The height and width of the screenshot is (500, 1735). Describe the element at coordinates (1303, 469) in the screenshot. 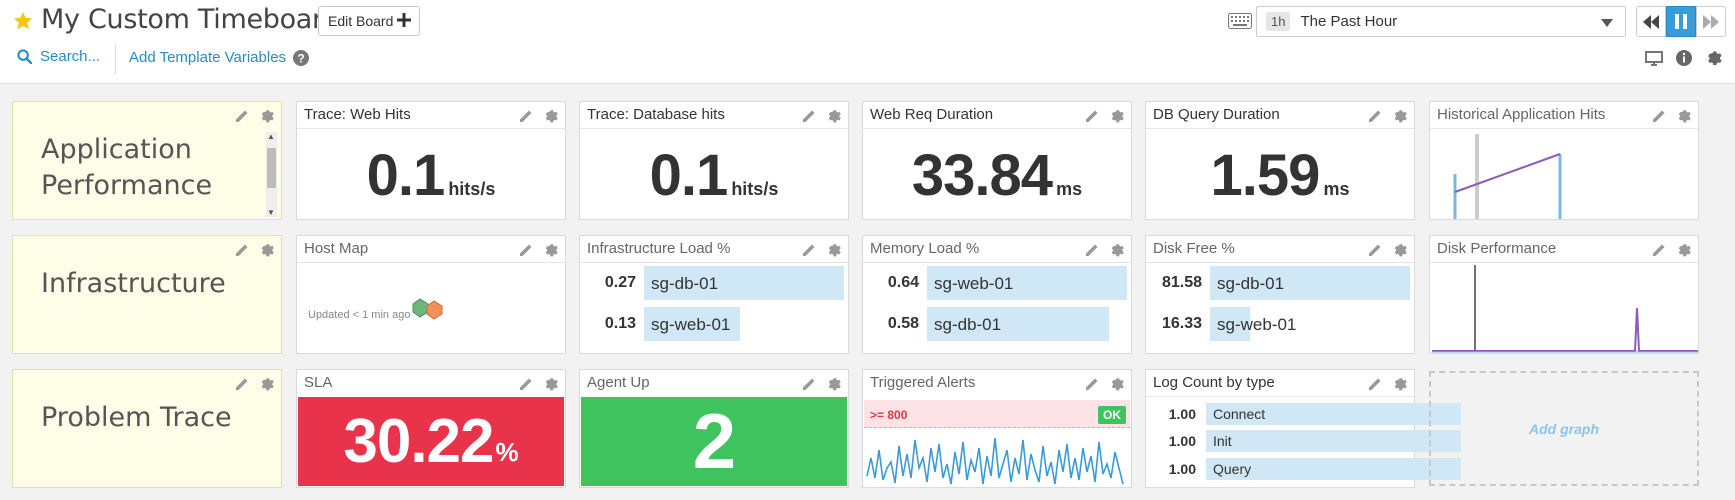

I see `toplist-row: 1.00 Query` at that location.